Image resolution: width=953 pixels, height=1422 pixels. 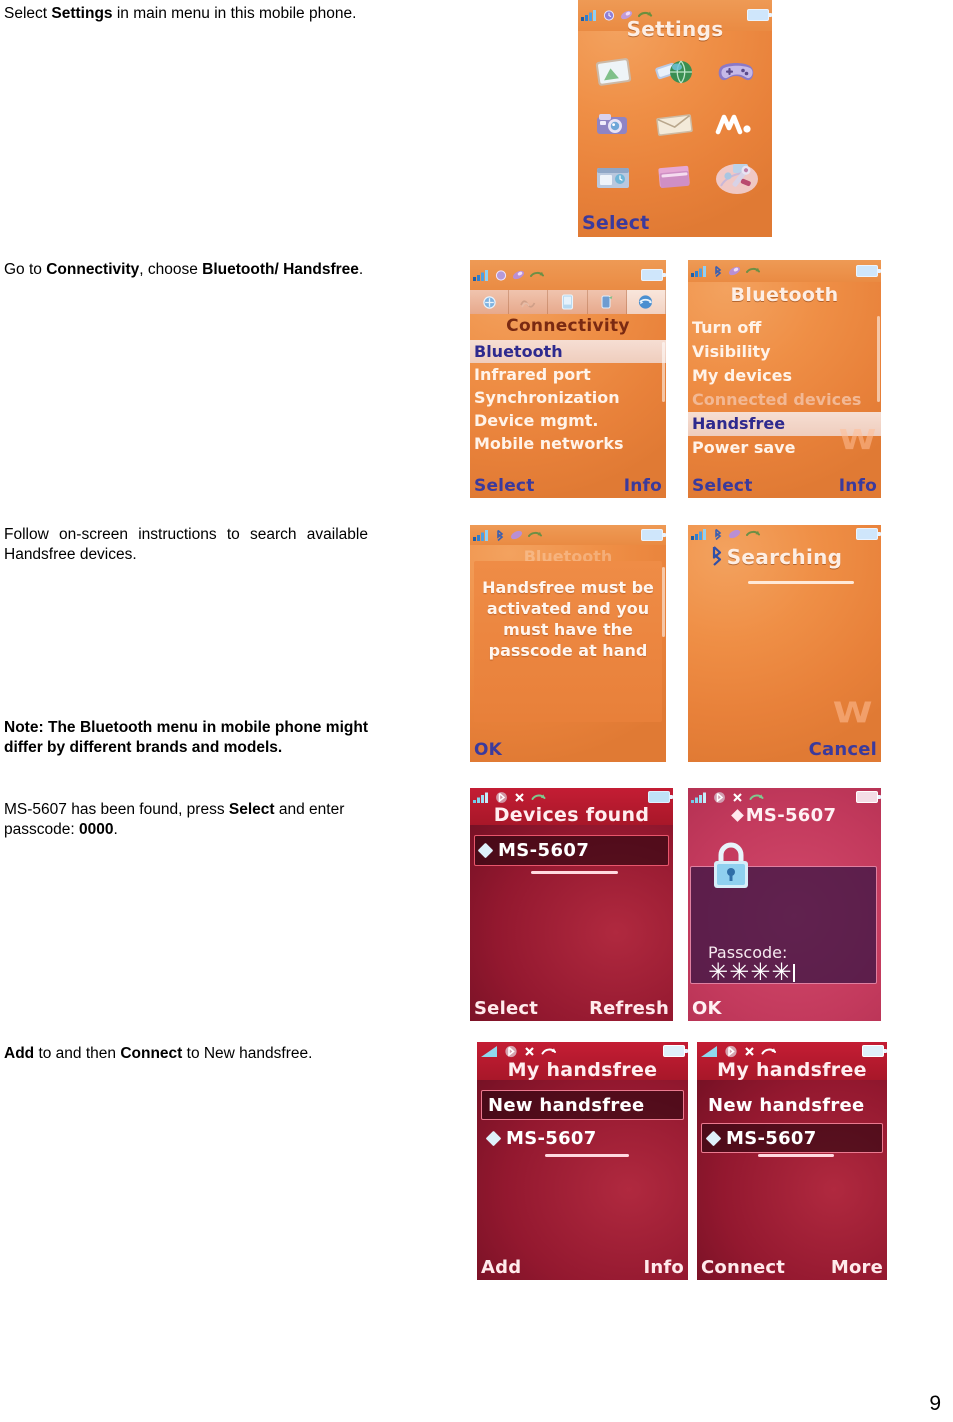 I want to click on menu-item-my-devices: My devices, so click(x=784, y=376).